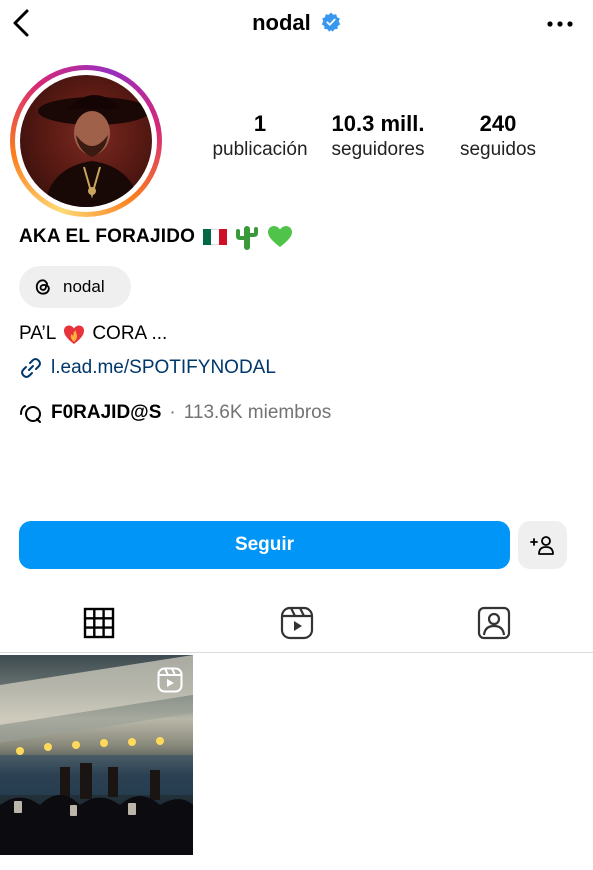 This screenshot has height=870, width=593. What do you see at coordinates (498, 149) in the screenshot?
I see `stat-label: seguidos` at bounding box center [498, 149].